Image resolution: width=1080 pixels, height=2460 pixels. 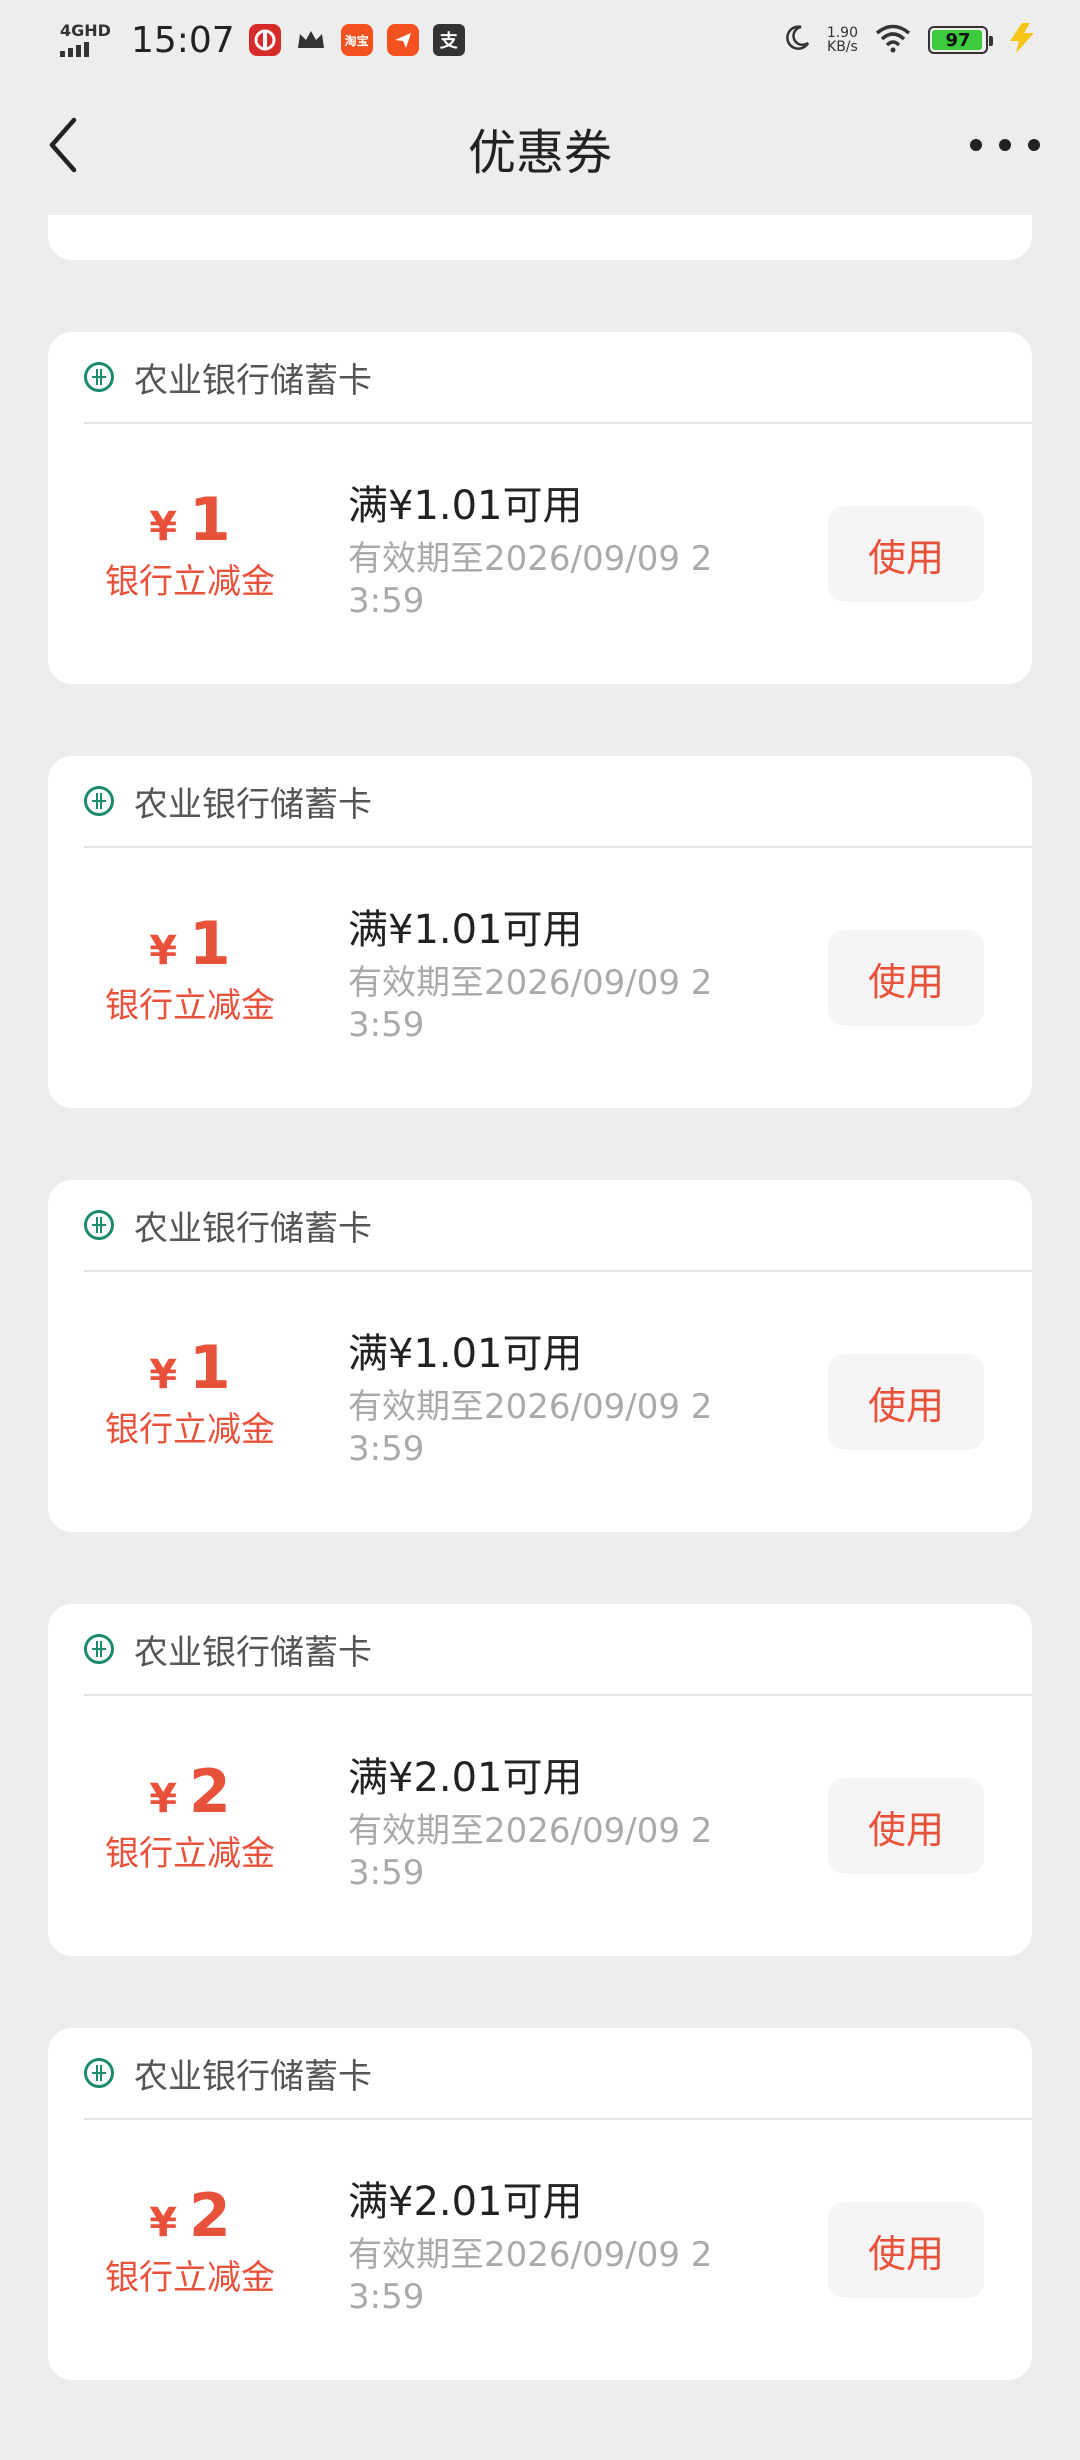 I want to click on battery-icon: 97, so click(x=960, y=40).